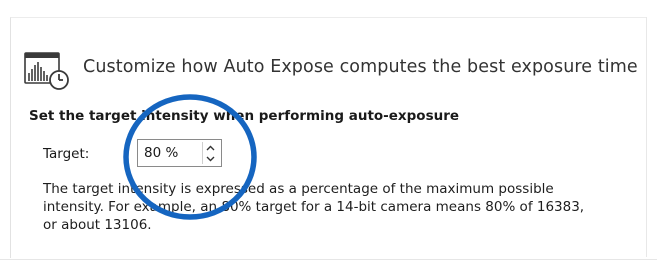 The height and width of the screenshot is (268, 657). What do you see at coordinates (66, 154) in the screenshot?
I see `target-label: Target:` at bounding box center [66, 154].